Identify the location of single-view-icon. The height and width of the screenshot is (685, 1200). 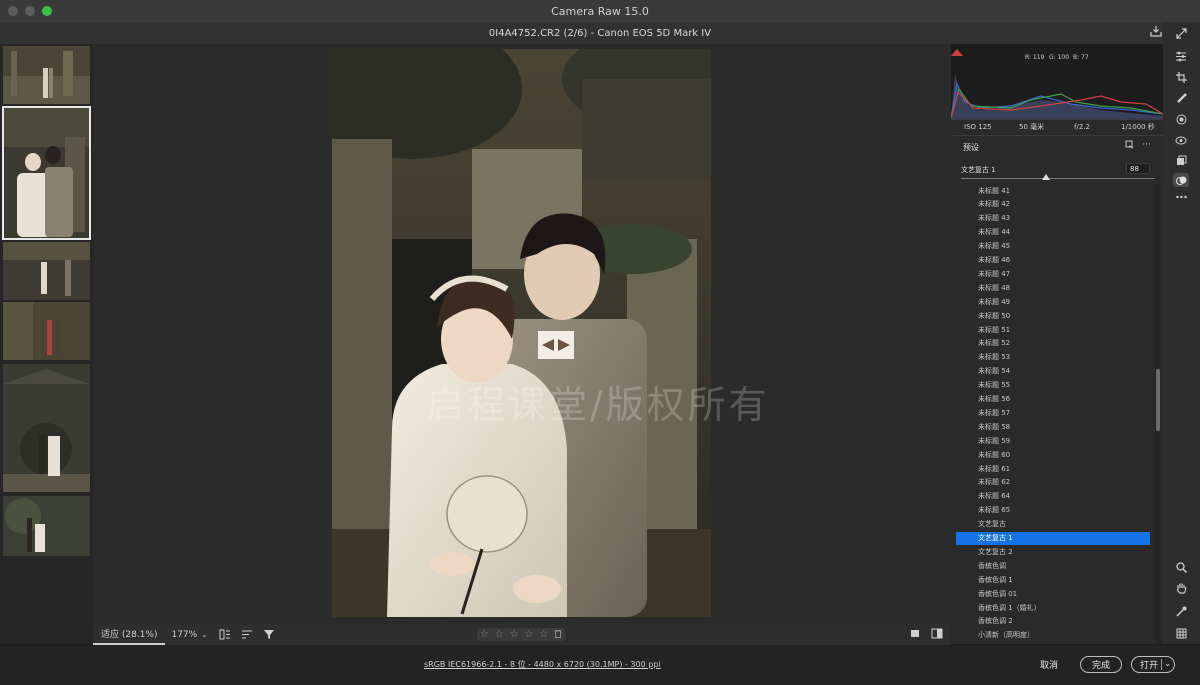
(915, 633).